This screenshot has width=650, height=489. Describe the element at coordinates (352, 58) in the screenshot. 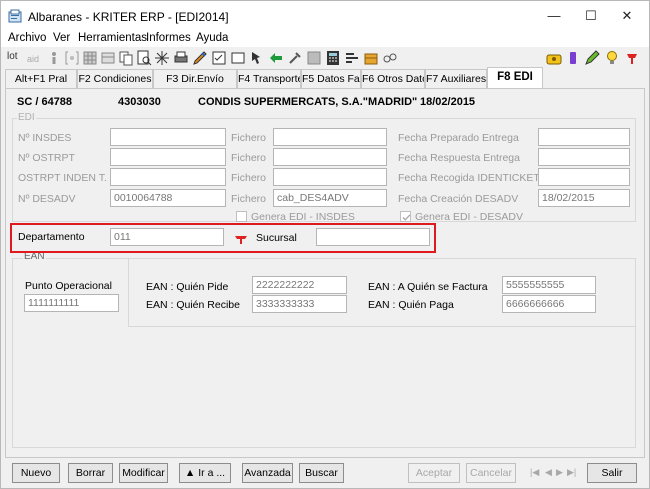

I see `flow-icon` at that location.